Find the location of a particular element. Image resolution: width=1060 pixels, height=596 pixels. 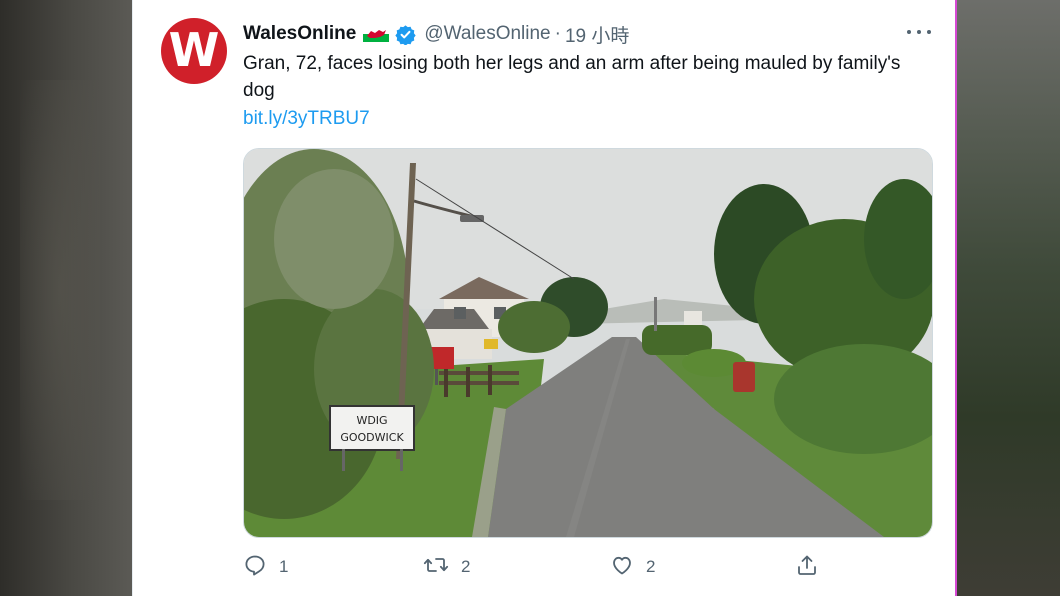

blurred-background-right is located at coordinates (1008, 298).